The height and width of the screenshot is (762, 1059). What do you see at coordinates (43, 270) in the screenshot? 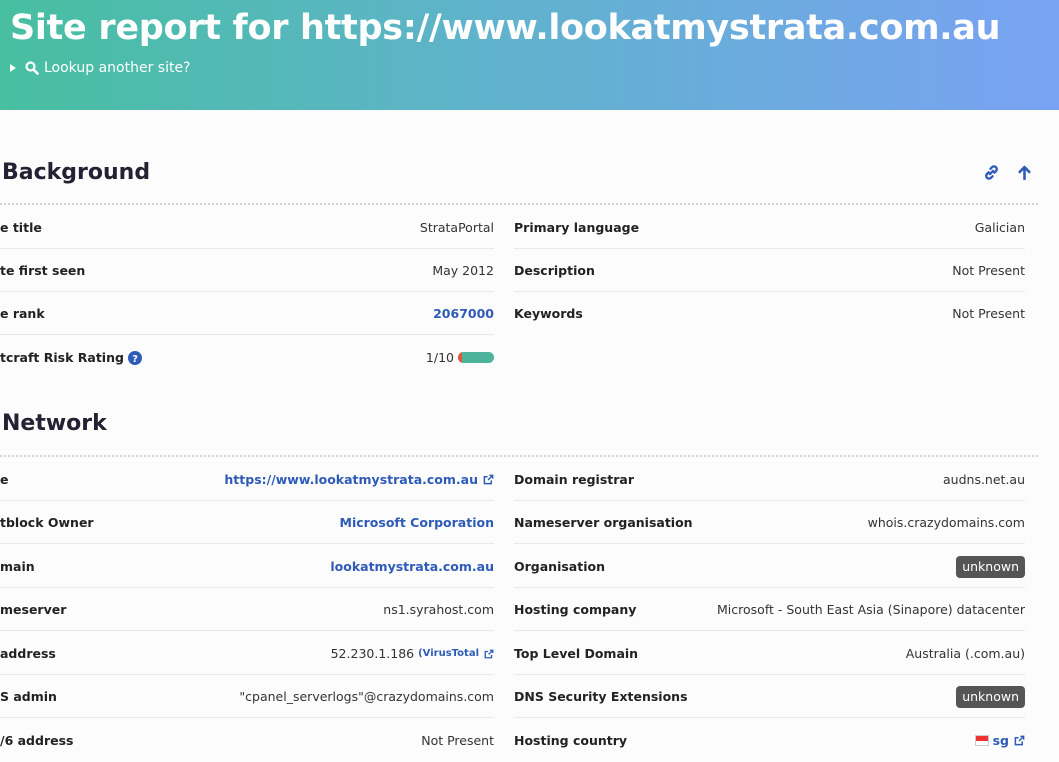
I see `row-label: te first seen` at bounding box center [43, 270].